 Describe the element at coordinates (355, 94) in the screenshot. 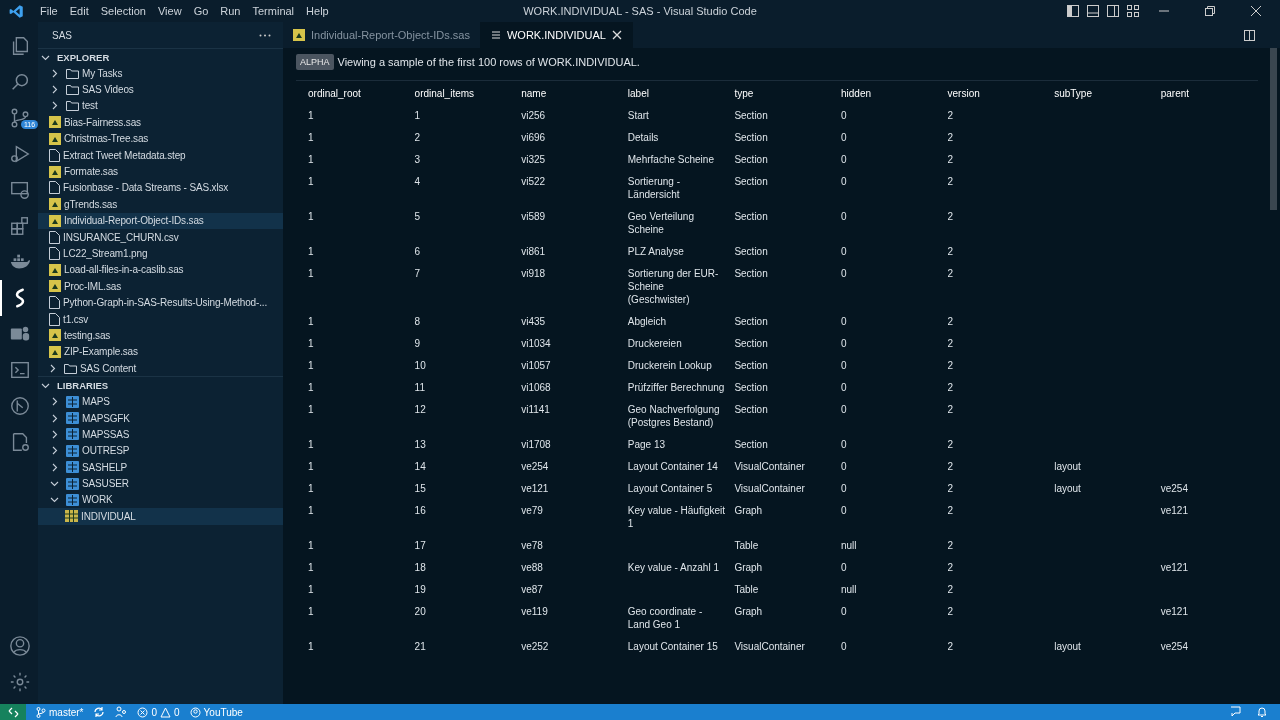

I see `column-header: ordinal_root` at that location.